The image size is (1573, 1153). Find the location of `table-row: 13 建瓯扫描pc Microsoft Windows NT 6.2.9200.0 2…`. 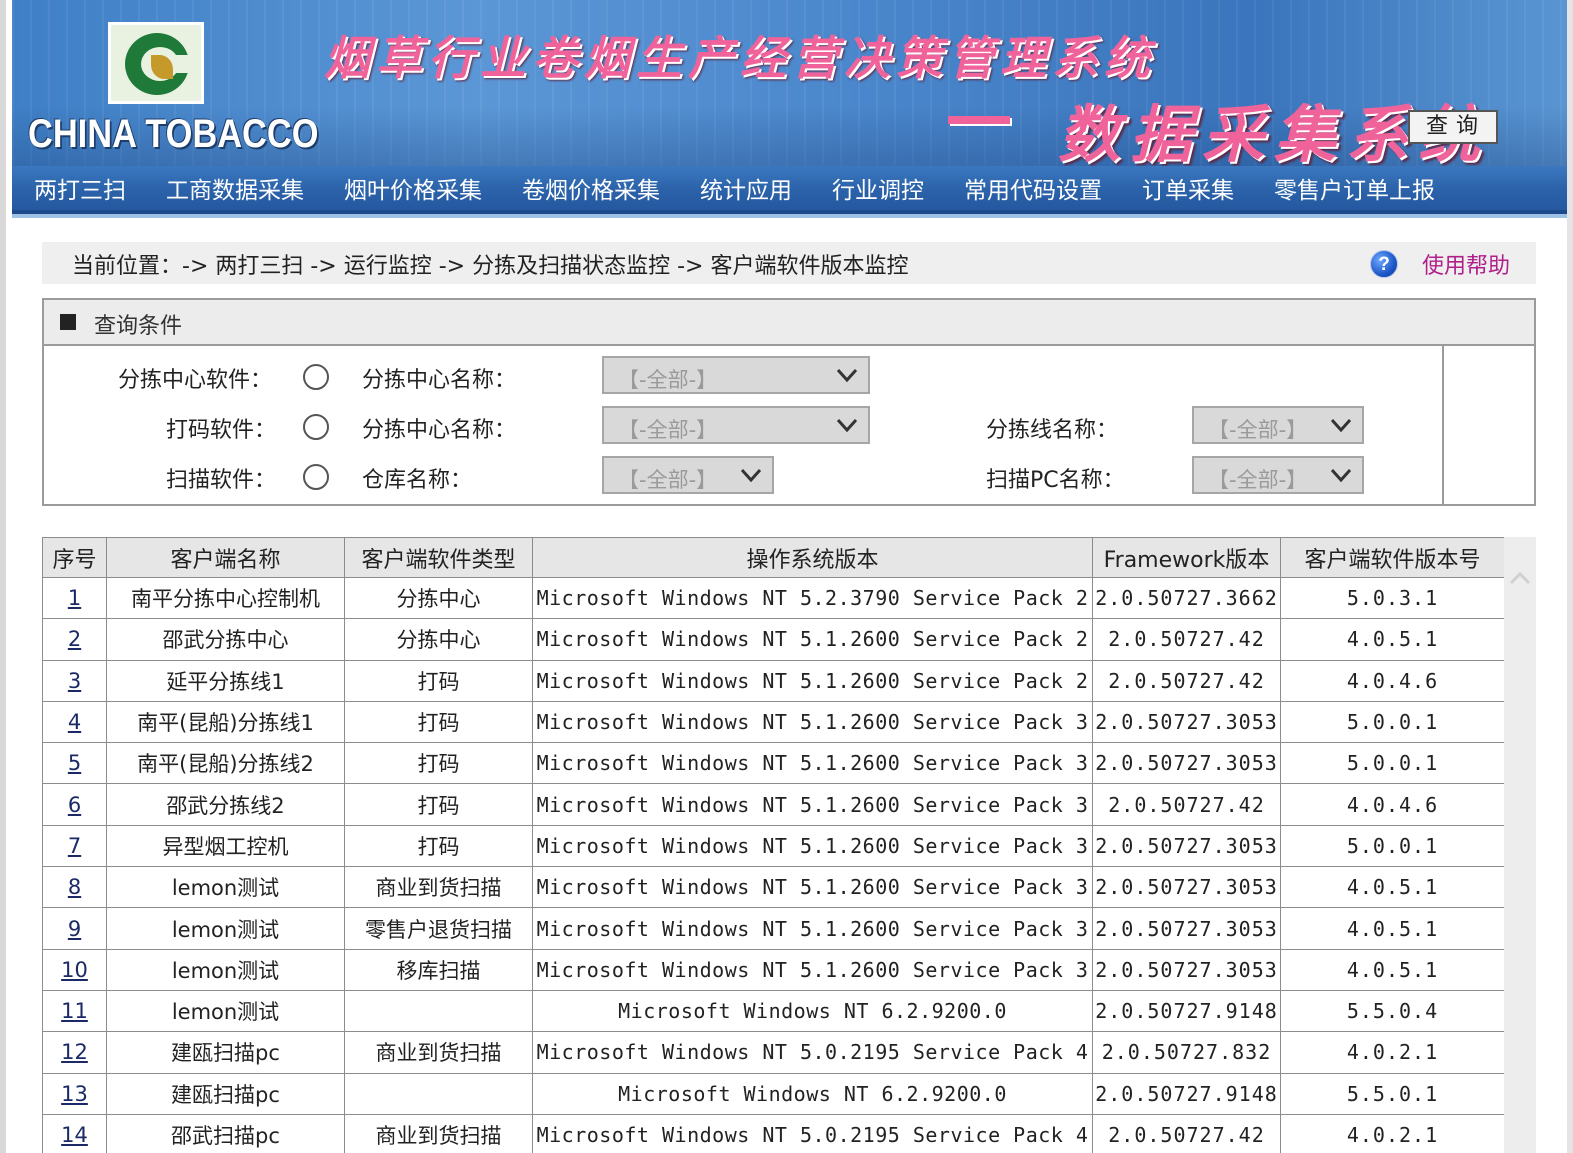

table-row: 13 建瓯扫描pc Microsoft Windows NT 6.2.9200.0 2… is located at coordinates (773, 1093).